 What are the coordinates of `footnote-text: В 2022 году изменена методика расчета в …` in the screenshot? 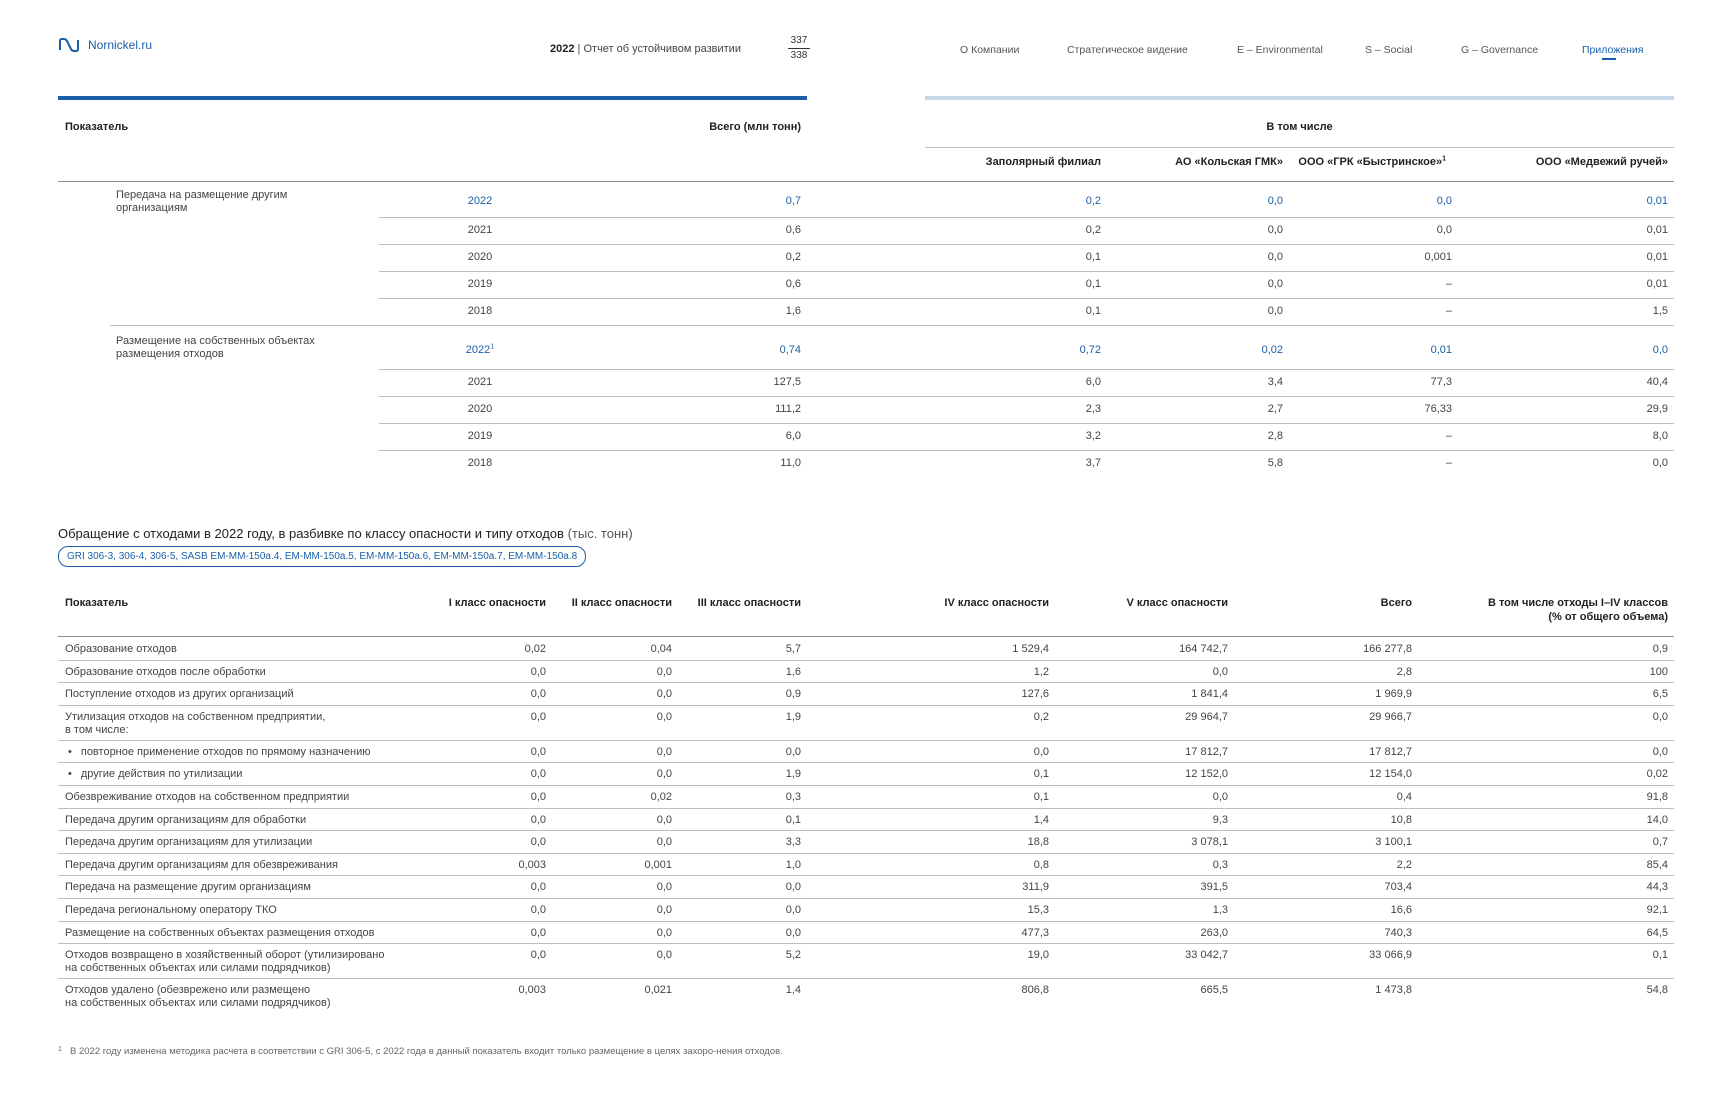 It's located at (426, 1051).